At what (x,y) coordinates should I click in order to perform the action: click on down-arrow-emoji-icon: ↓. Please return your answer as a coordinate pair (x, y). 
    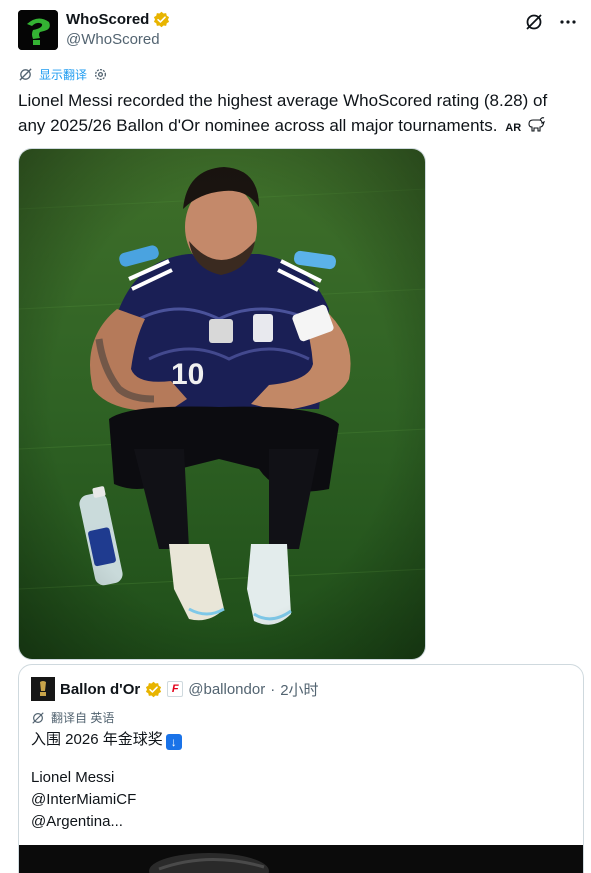
    Looking at the image, I should click on (173, 742).